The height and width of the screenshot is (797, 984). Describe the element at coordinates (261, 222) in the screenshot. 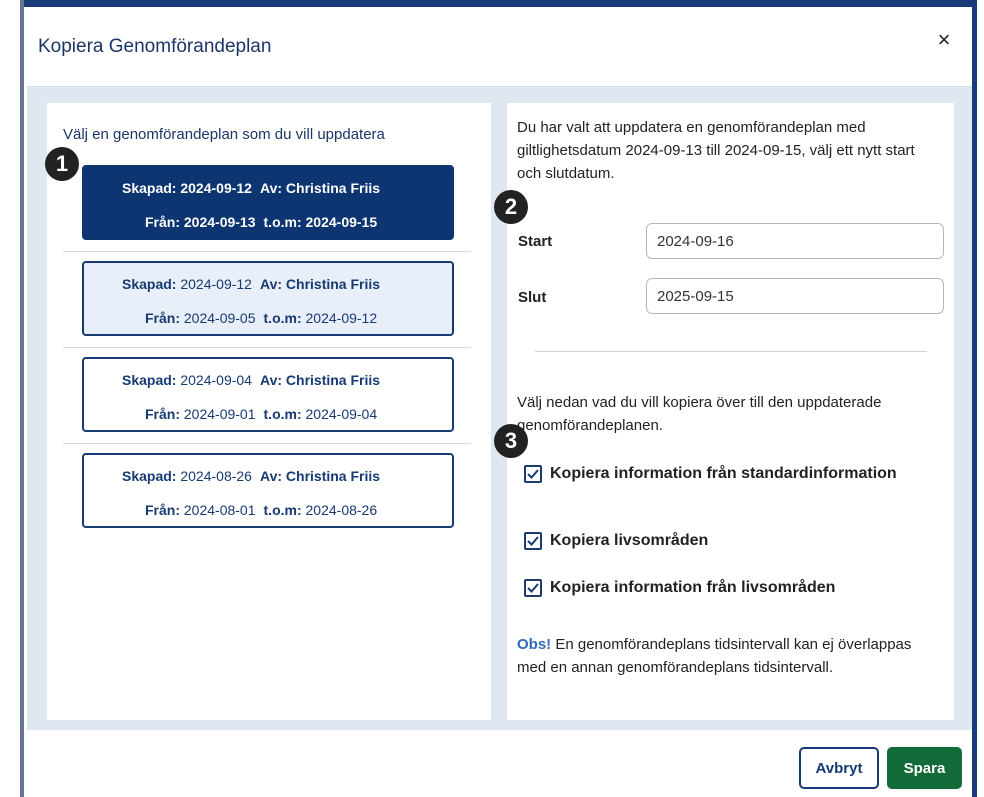

I see `plan-range-line: Från: 2024-09-13 t.o.m: 2024-09-15` at that location.